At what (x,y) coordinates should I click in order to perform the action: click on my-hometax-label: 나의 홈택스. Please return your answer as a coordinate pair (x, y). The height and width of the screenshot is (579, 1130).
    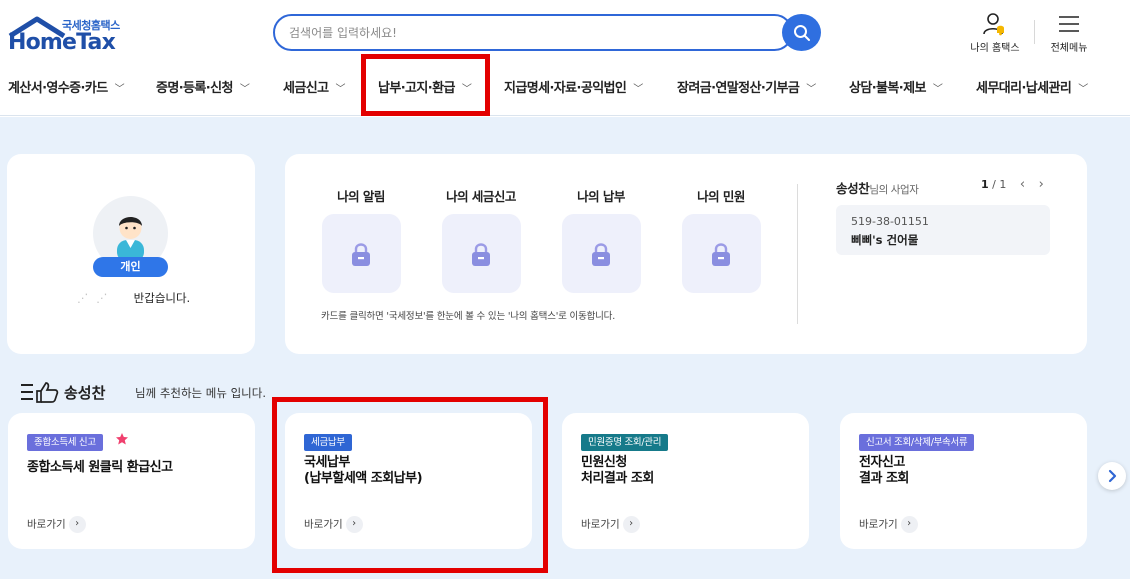
    Looking at the image, I should click on (995, 48).